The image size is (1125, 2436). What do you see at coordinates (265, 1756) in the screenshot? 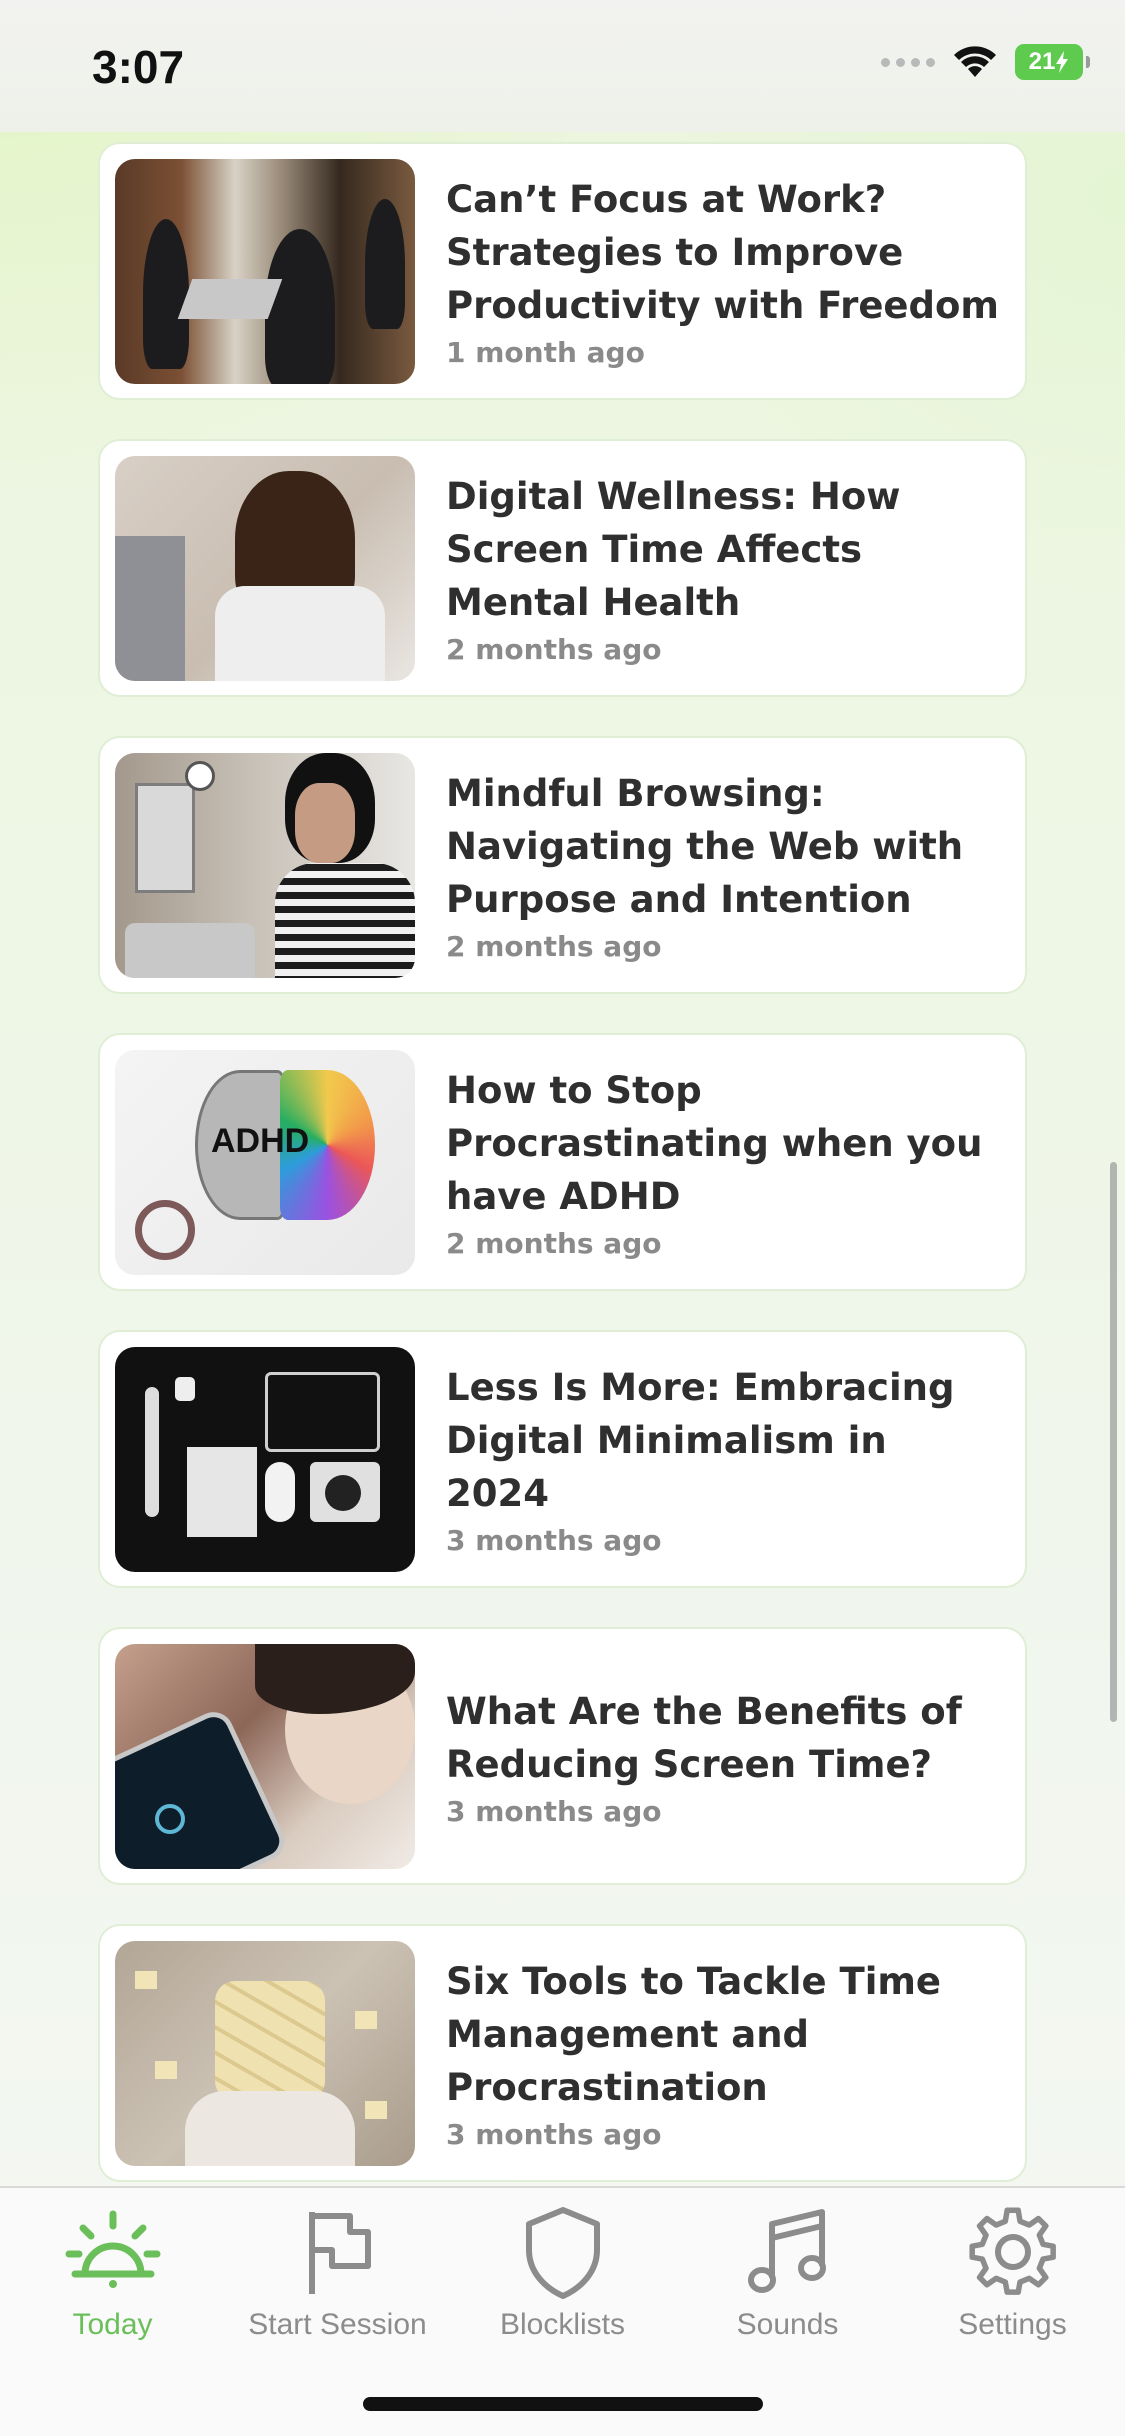
I see `person-phone-bed-photo` at bounding box center [265, 1756].